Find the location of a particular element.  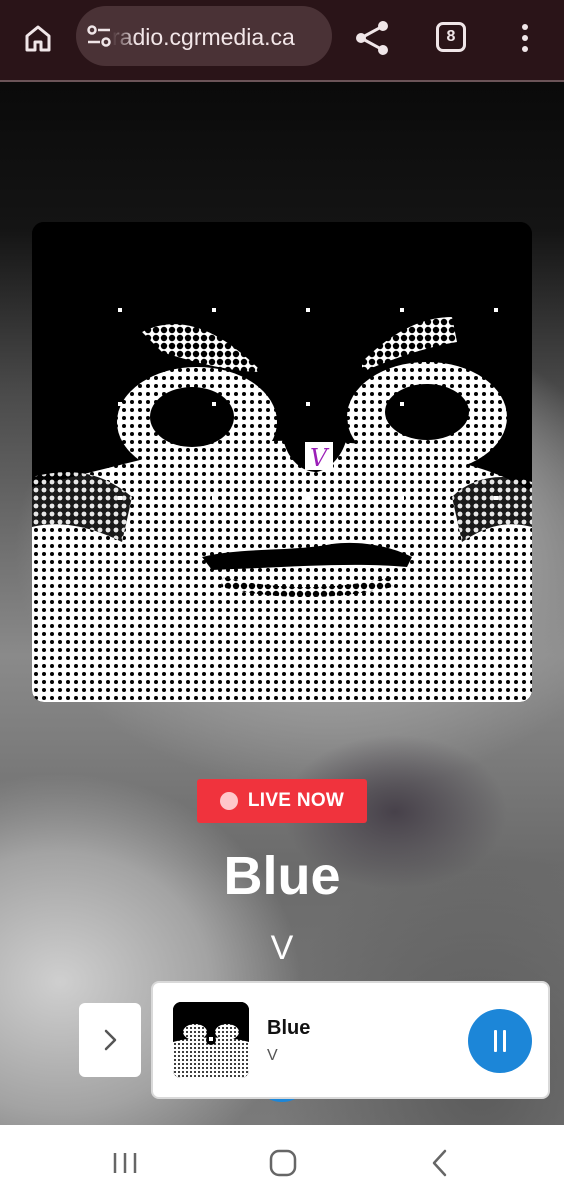

song-artist: V is located at coordinates (282, 948).